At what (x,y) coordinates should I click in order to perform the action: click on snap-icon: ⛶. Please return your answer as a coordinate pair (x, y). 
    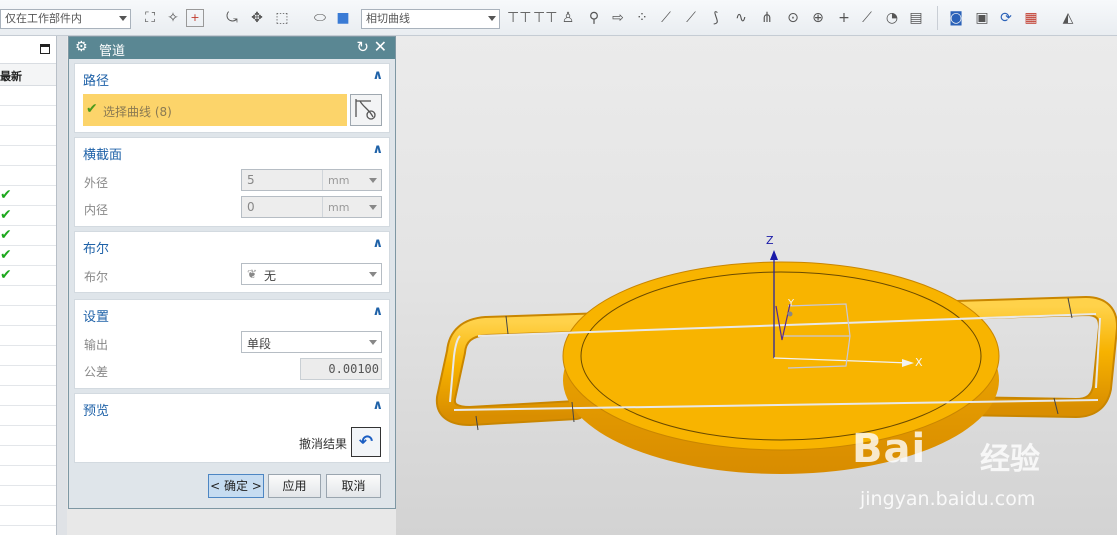
    Looking at the image, I should click on (150, 18).